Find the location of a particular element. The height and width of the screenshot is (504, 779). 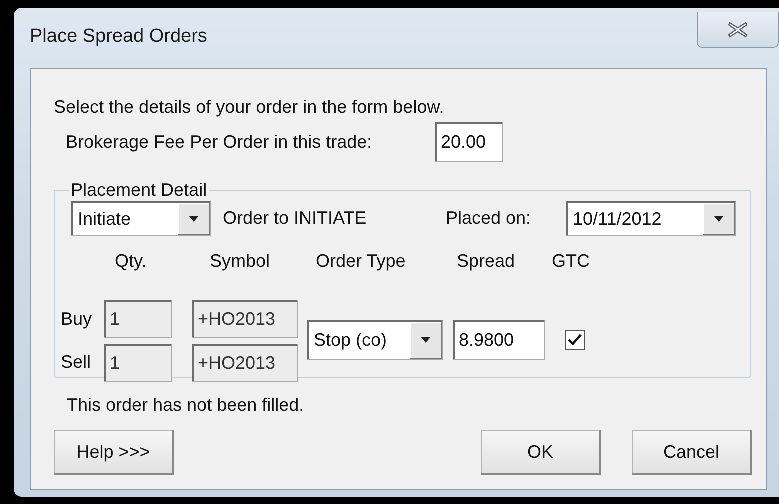

column-header: Spread is located at coordinates (486, 261).